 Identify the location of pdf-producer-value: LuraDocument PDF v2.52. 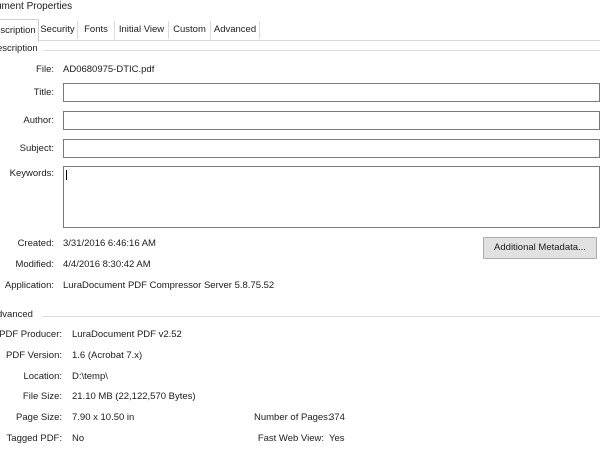
(127, 334).